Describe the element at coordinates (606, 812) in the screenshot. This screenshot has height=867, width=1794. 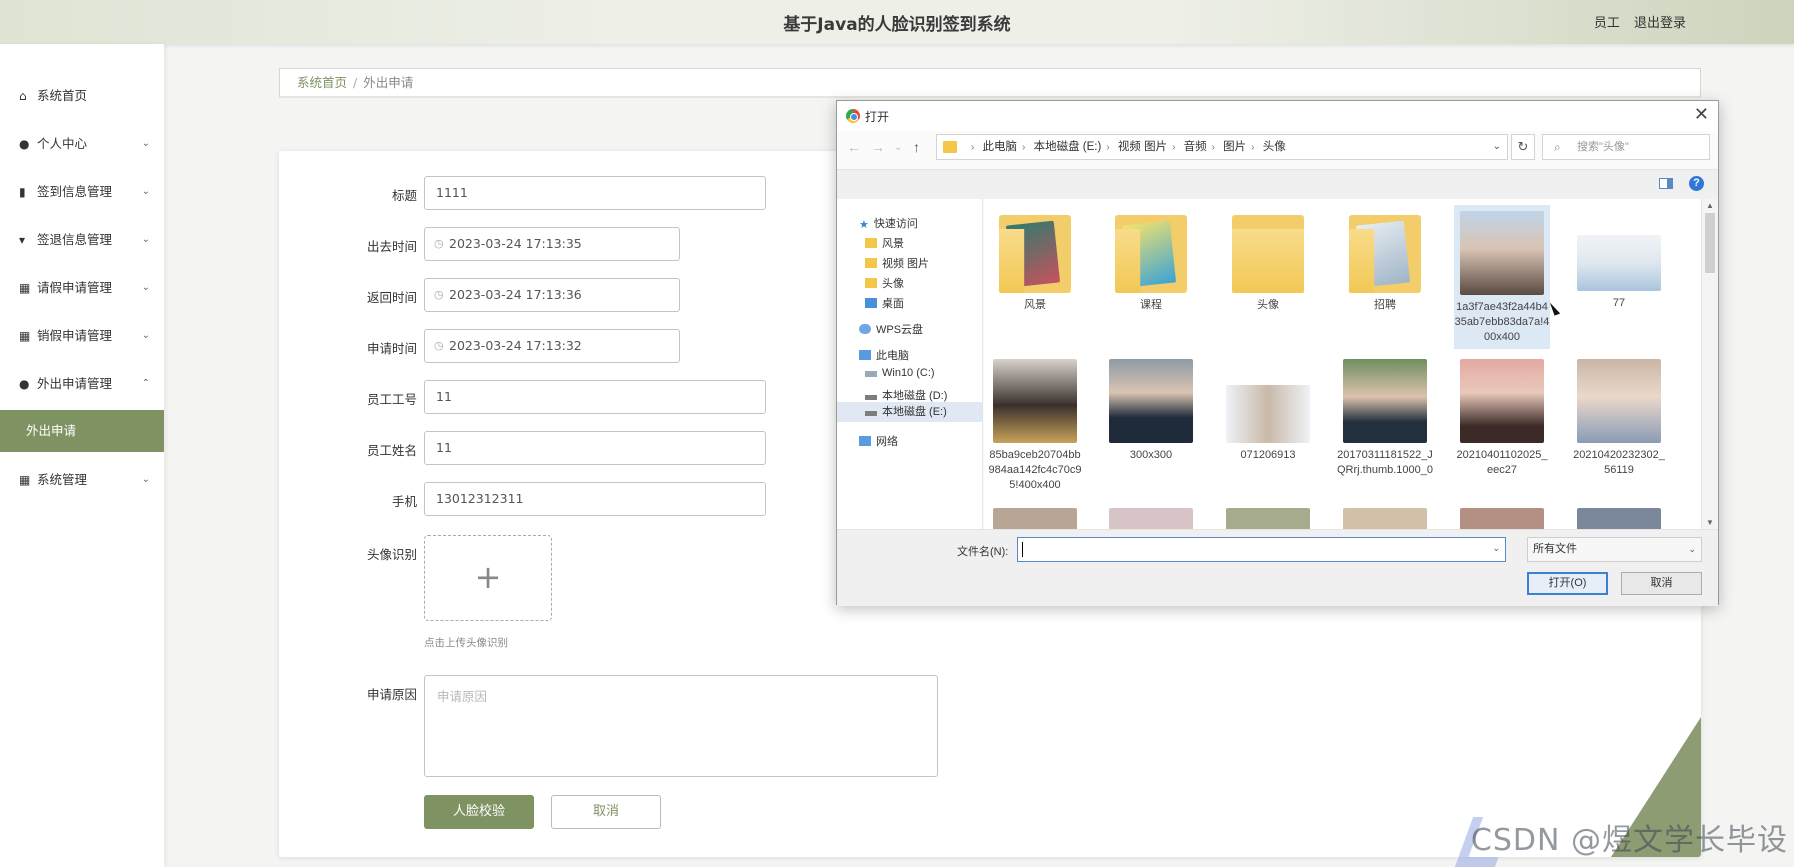
I see `cancel-button: 取消` at that location.